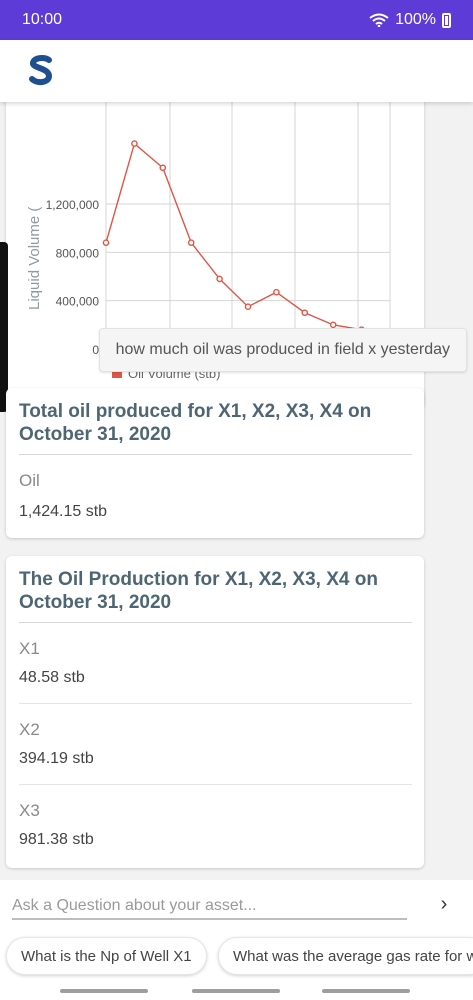  I want to click on y-tick-label: 400,000, so click(78, 302).